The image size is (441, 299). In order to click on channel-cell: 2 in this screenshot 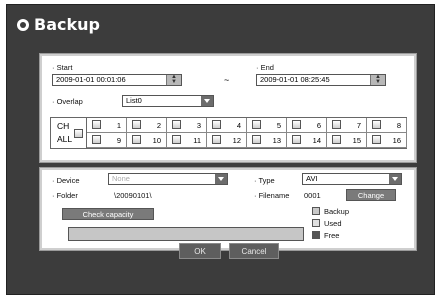, I will do `click(147, 125)`.